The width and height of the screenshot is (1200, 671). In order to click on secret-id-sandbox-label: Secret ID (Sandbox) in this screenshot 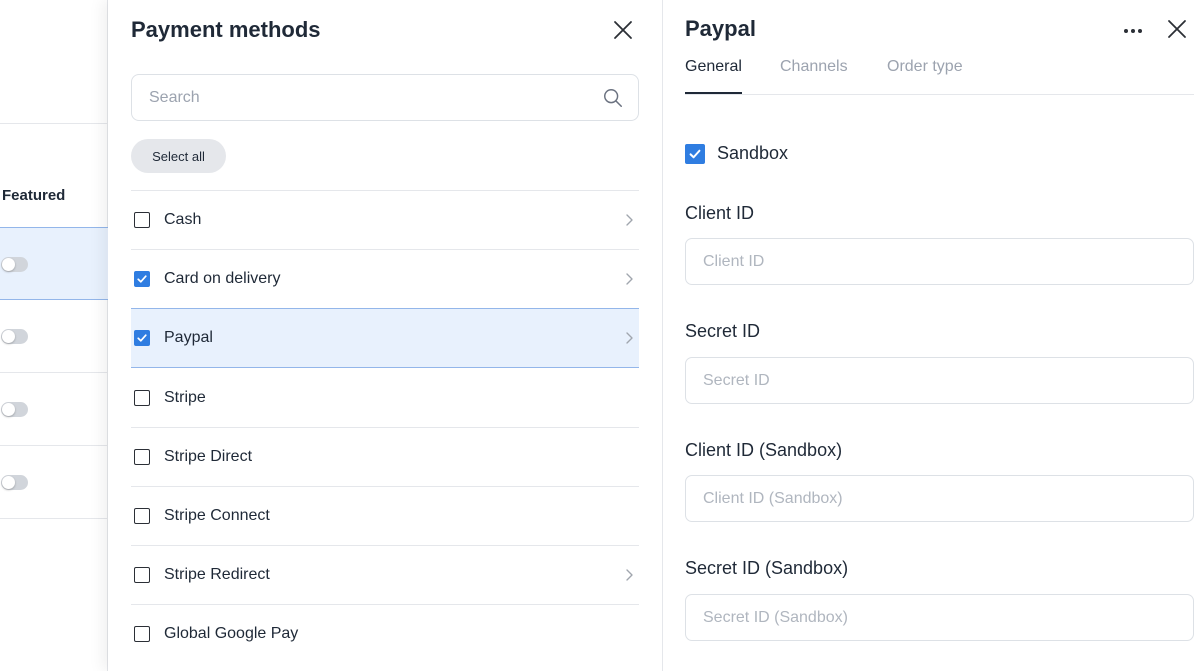, I will do `click(767, 568)`.